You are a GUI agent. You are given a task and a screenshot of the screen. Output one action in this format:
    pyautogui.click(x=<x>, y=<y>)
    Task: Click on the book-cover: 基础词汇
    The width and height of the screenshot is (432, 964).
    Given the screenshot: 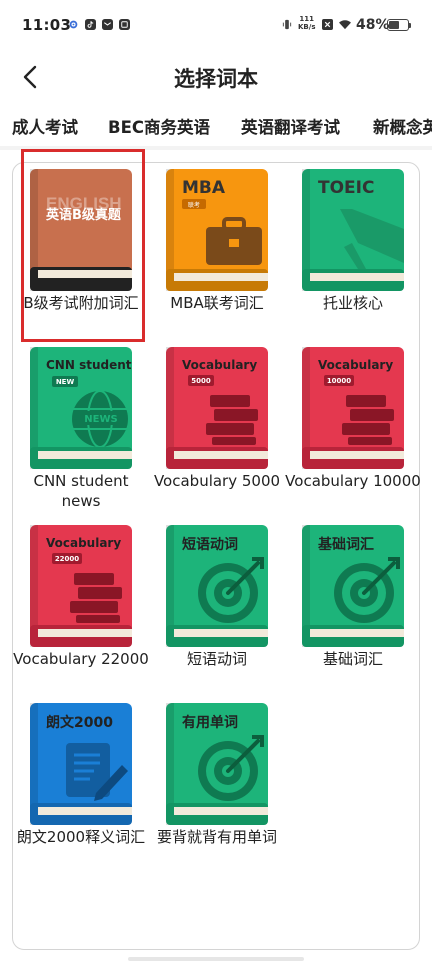 What is the action you would take?
    pyautogui.click(x=353, y=586)
    